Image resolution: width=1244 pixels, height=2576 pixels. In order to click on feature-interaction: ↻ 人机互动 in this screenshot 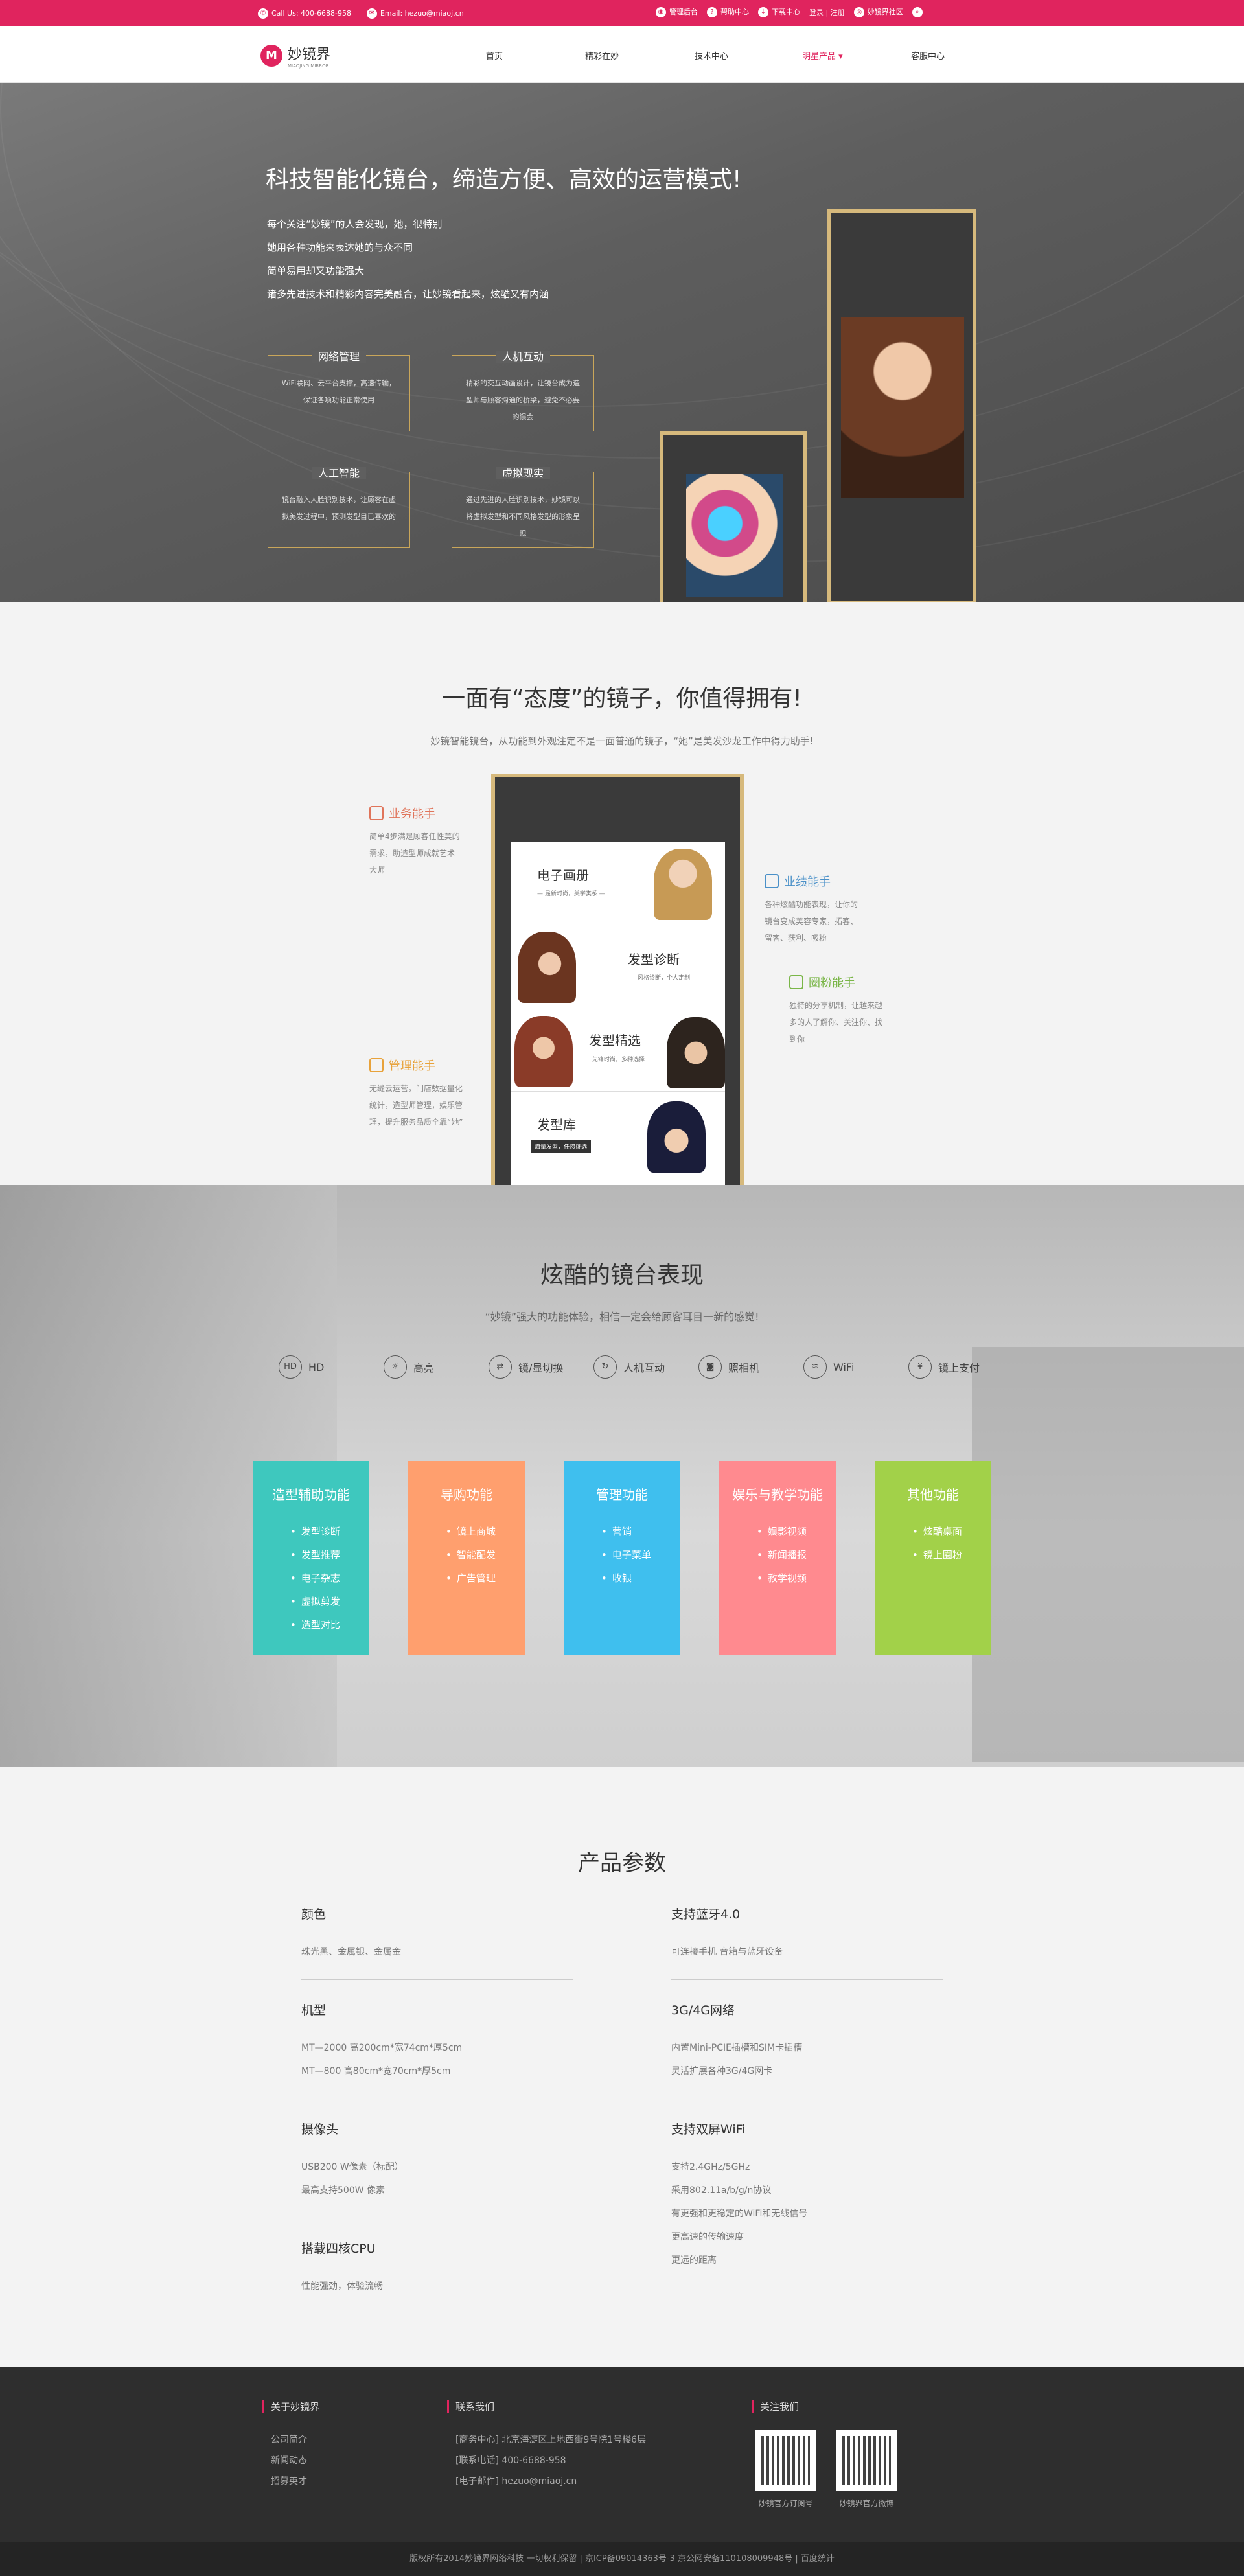, I will do `click(645, 1367)`.